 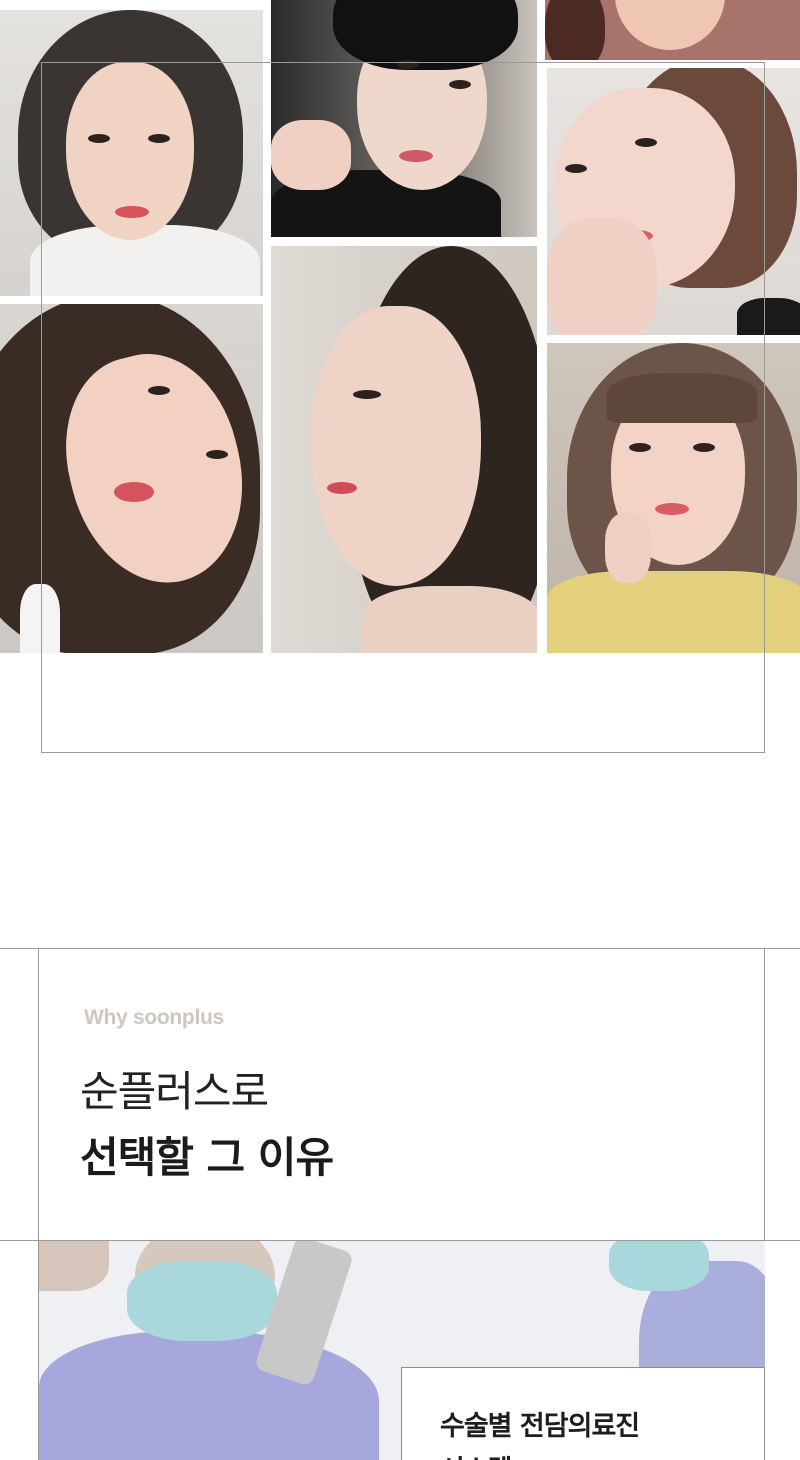 I want to click on portrait-woman-hand-on-cheek, so click(x=673, y=201).